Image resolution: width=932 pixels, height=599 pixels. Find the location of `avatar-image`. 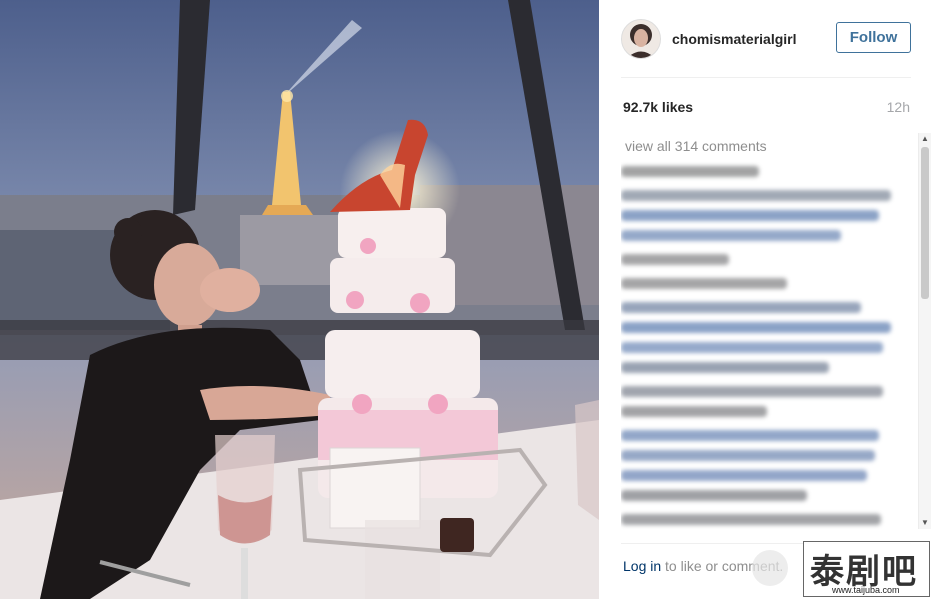

avatar-image is located at coordinates (641, 39).